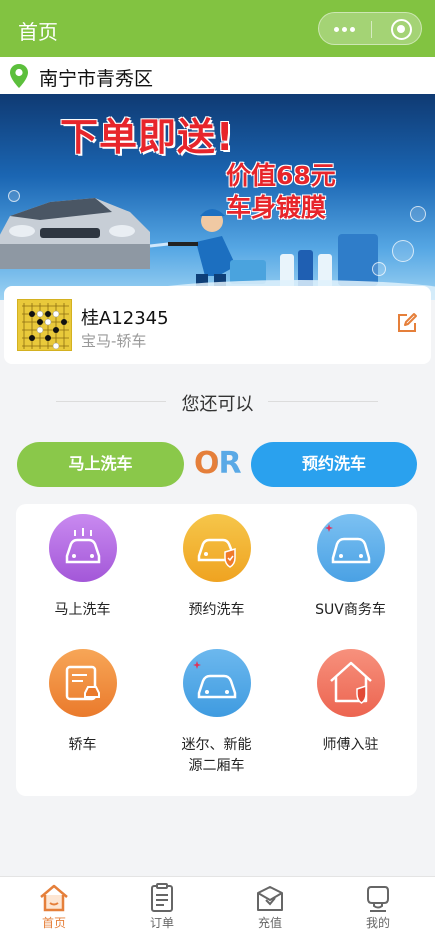  What do you see at coordinates (82, 719) in the screenshot?
I see `service-sedan: 轿车` at bounding box center [82, 719].